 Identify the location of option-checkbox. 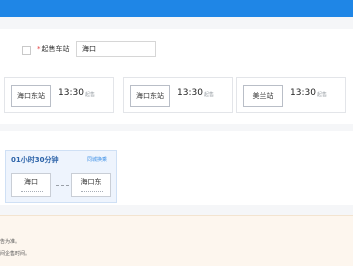
(26, 50).